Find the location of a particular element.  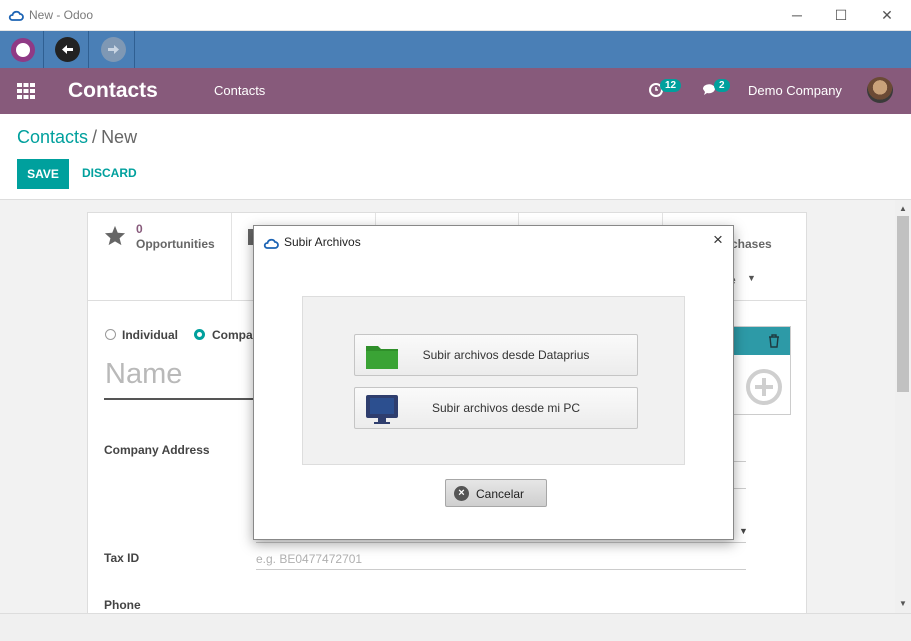

opportunities-label: Opportunities is located at coordinates (175, 244).